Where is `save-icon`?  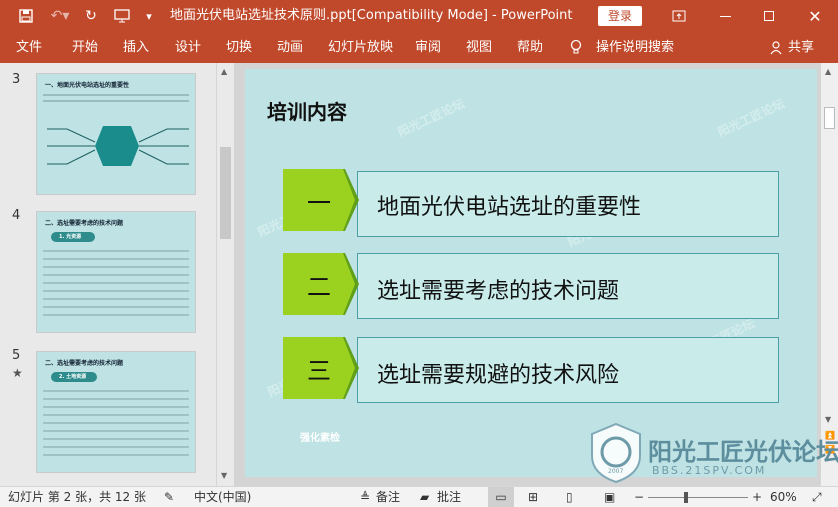 save-icon is located at coordinates (26, 16).